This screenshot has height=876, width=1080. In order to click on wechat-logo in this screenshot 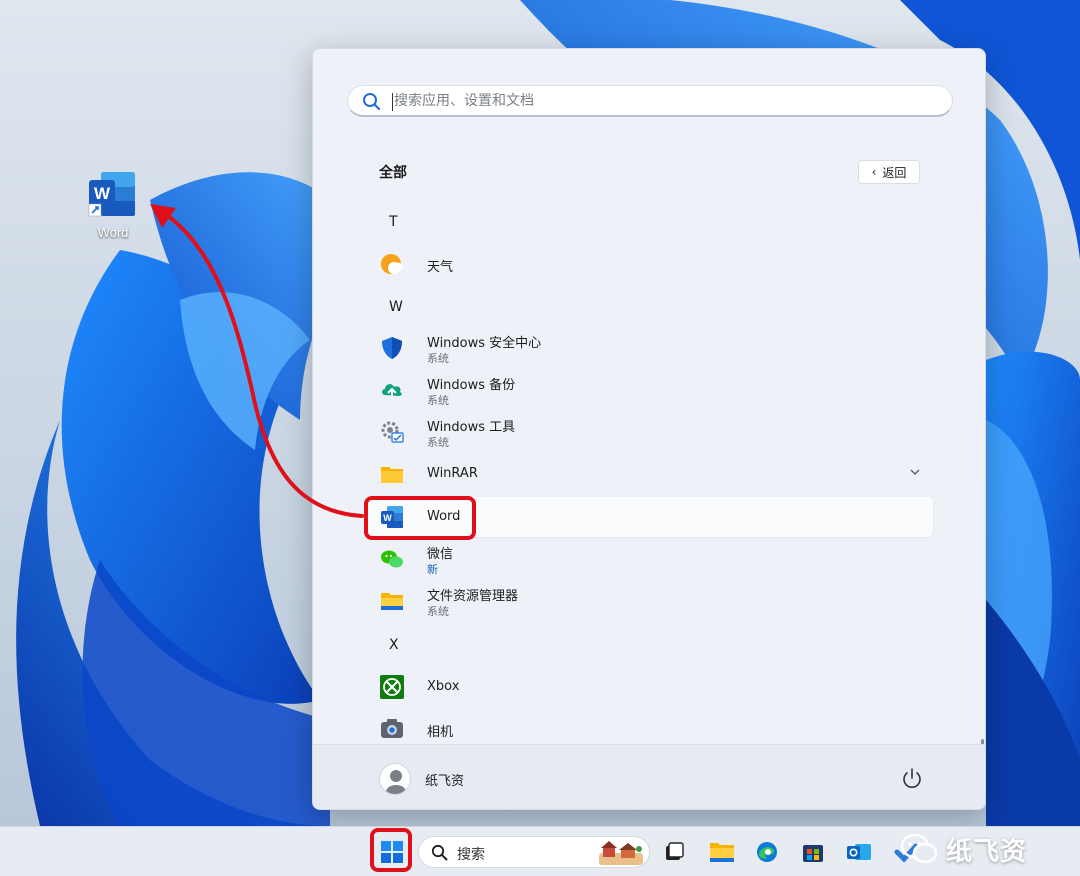, I will do `click(919, 848)`.